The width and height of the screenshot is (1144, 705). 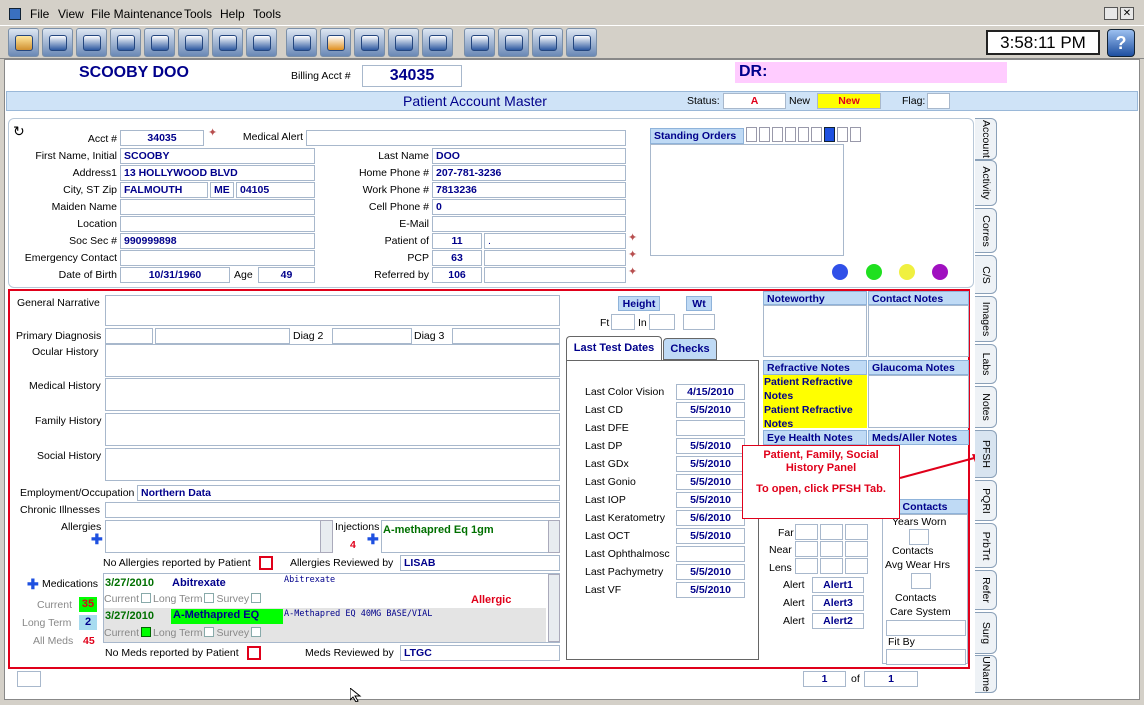 I want to click on menu-tools: Tools, so click(x=198, y=14).